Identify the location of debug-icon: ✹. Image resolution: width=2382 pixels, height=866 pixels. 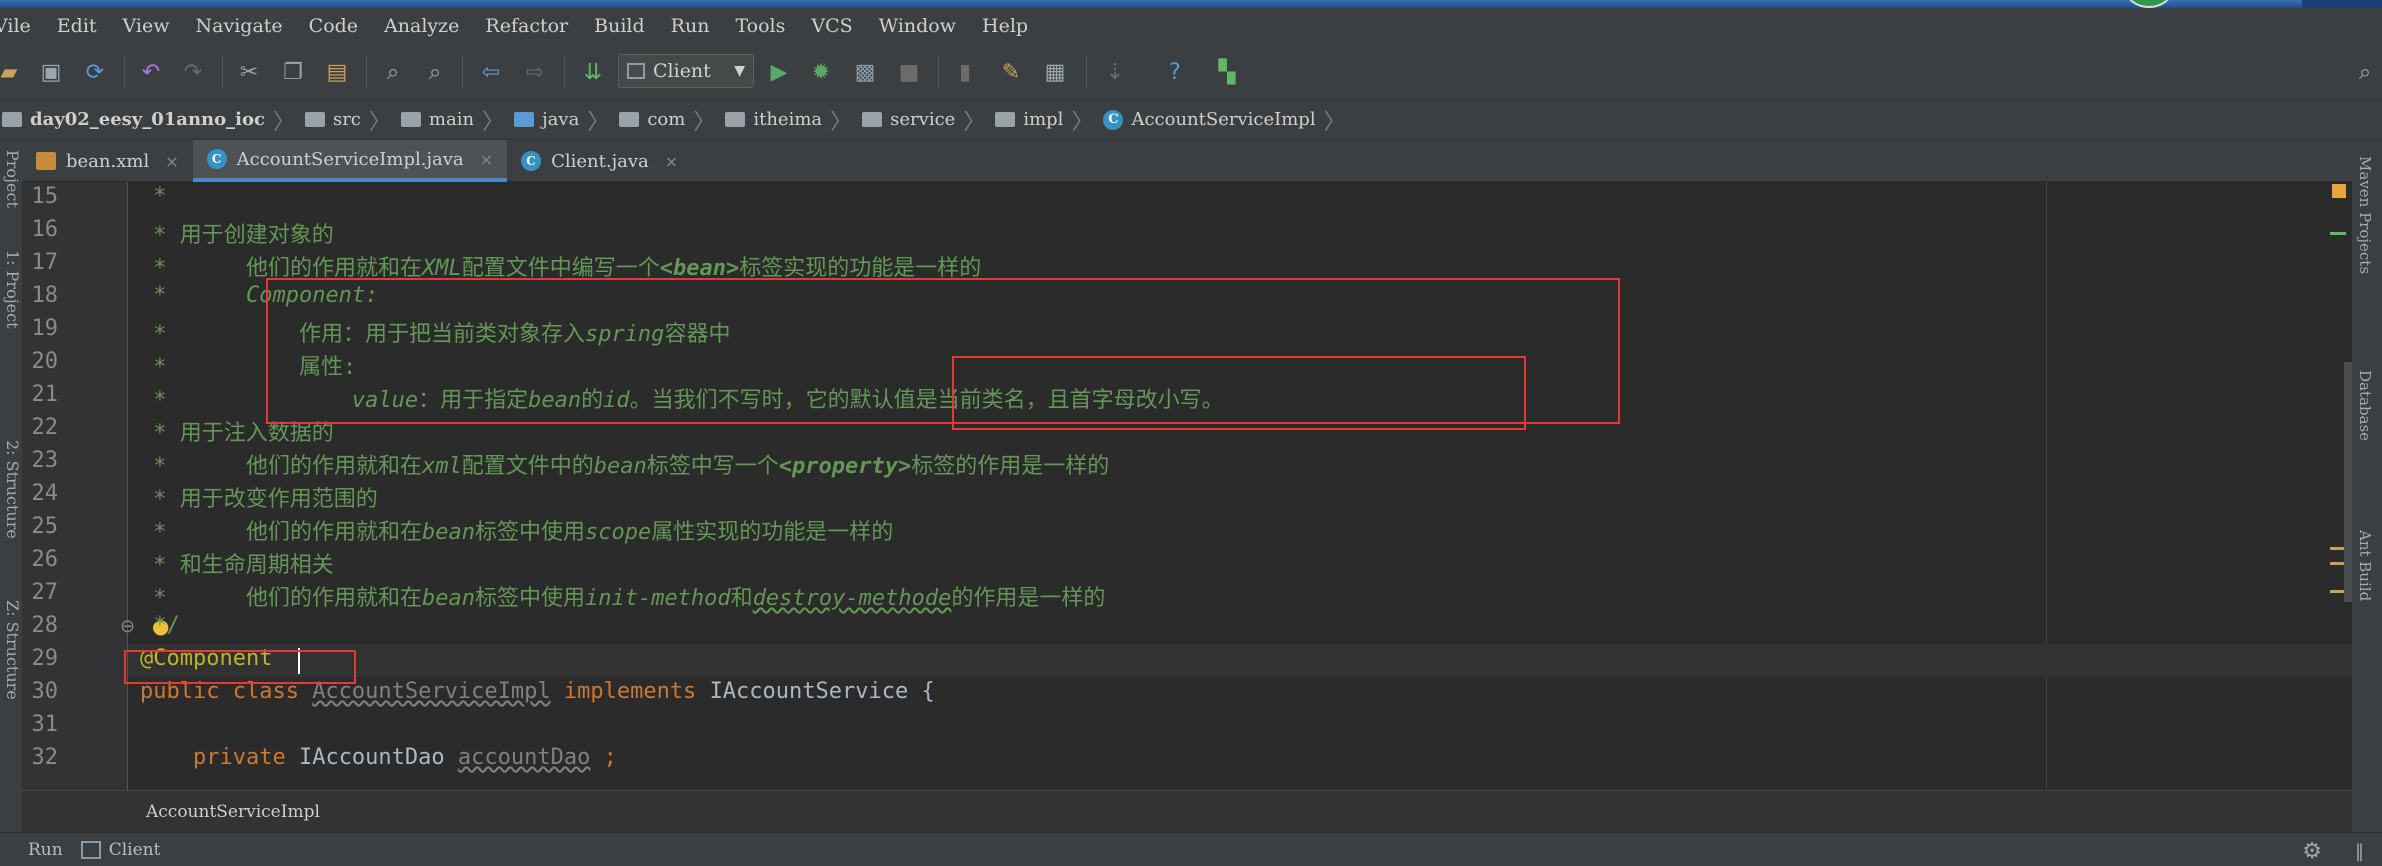
(821, 72).